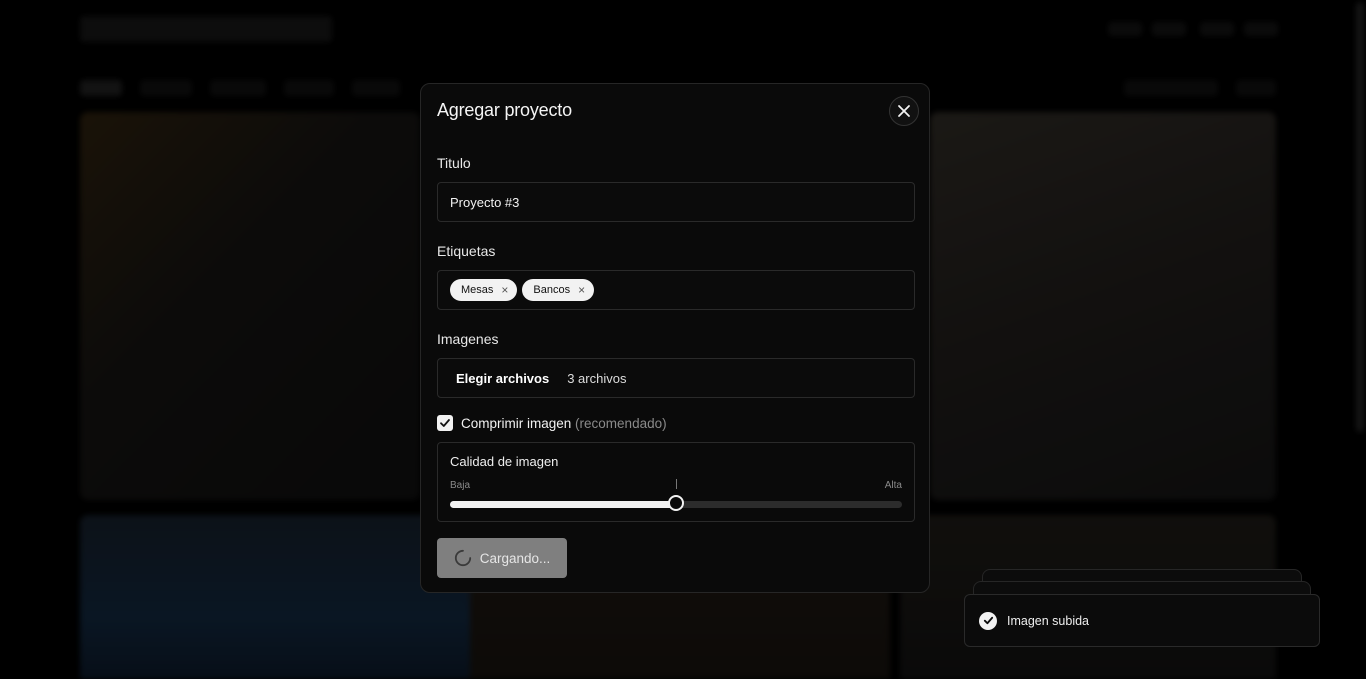 The height and width of the screenshot is (679, 1366). What do you see at coordinates (893, 485) in the screenshot?
I see `quality-high-label: Alta` at bounding box center [893, 485].